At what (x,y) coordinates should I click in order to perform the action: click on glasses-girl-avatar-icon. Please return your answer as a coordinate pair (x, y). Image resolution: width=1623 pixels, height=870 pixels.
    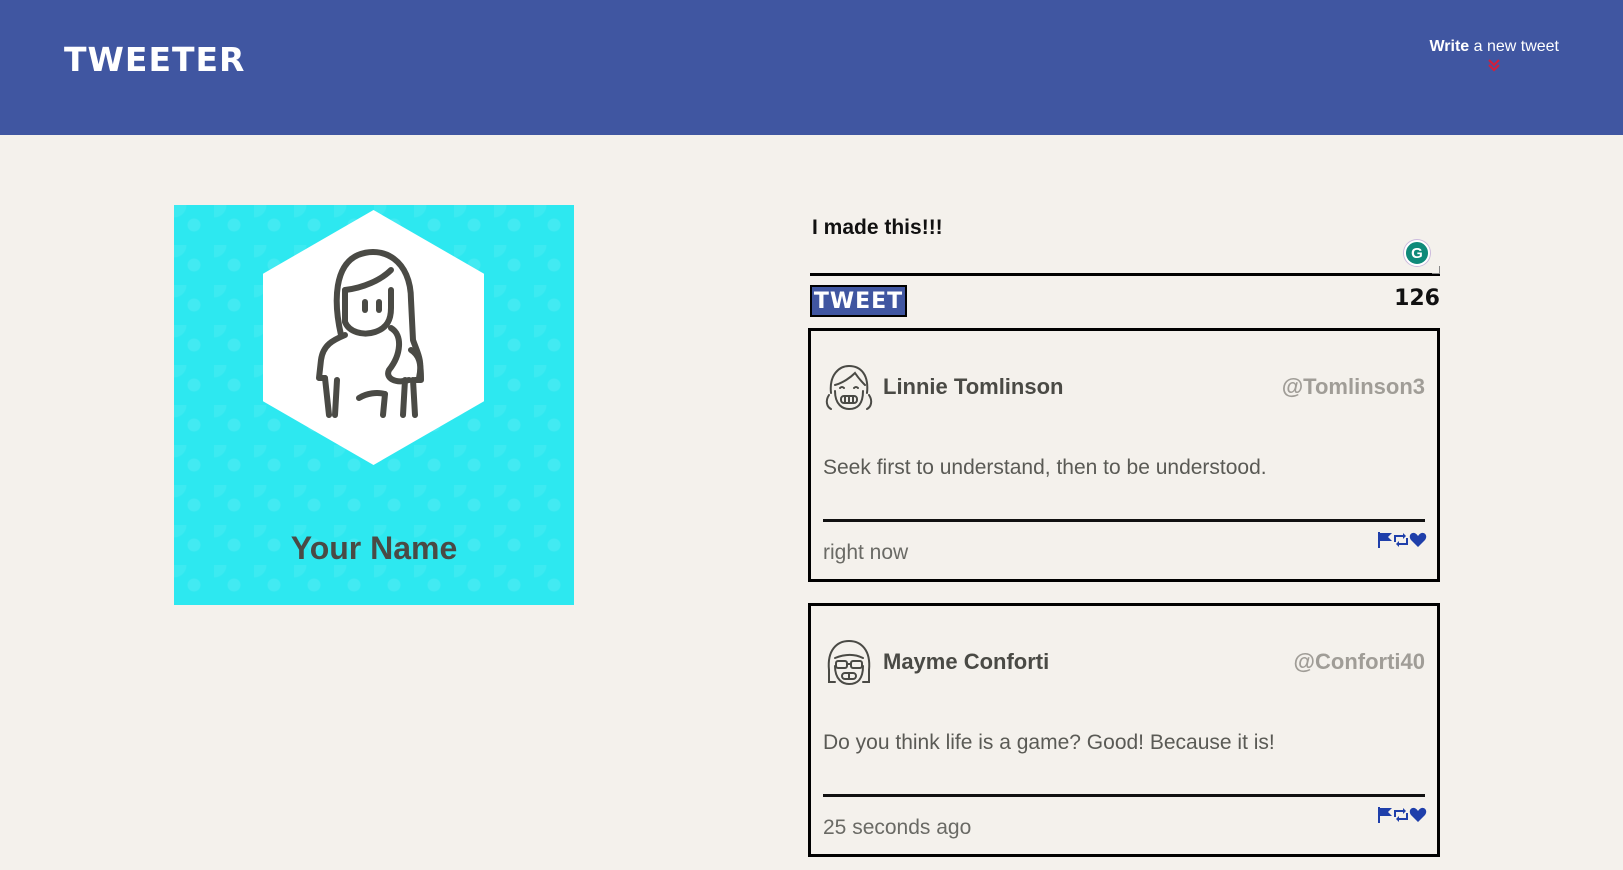
    Looking at the image, I should click on (849, 662).